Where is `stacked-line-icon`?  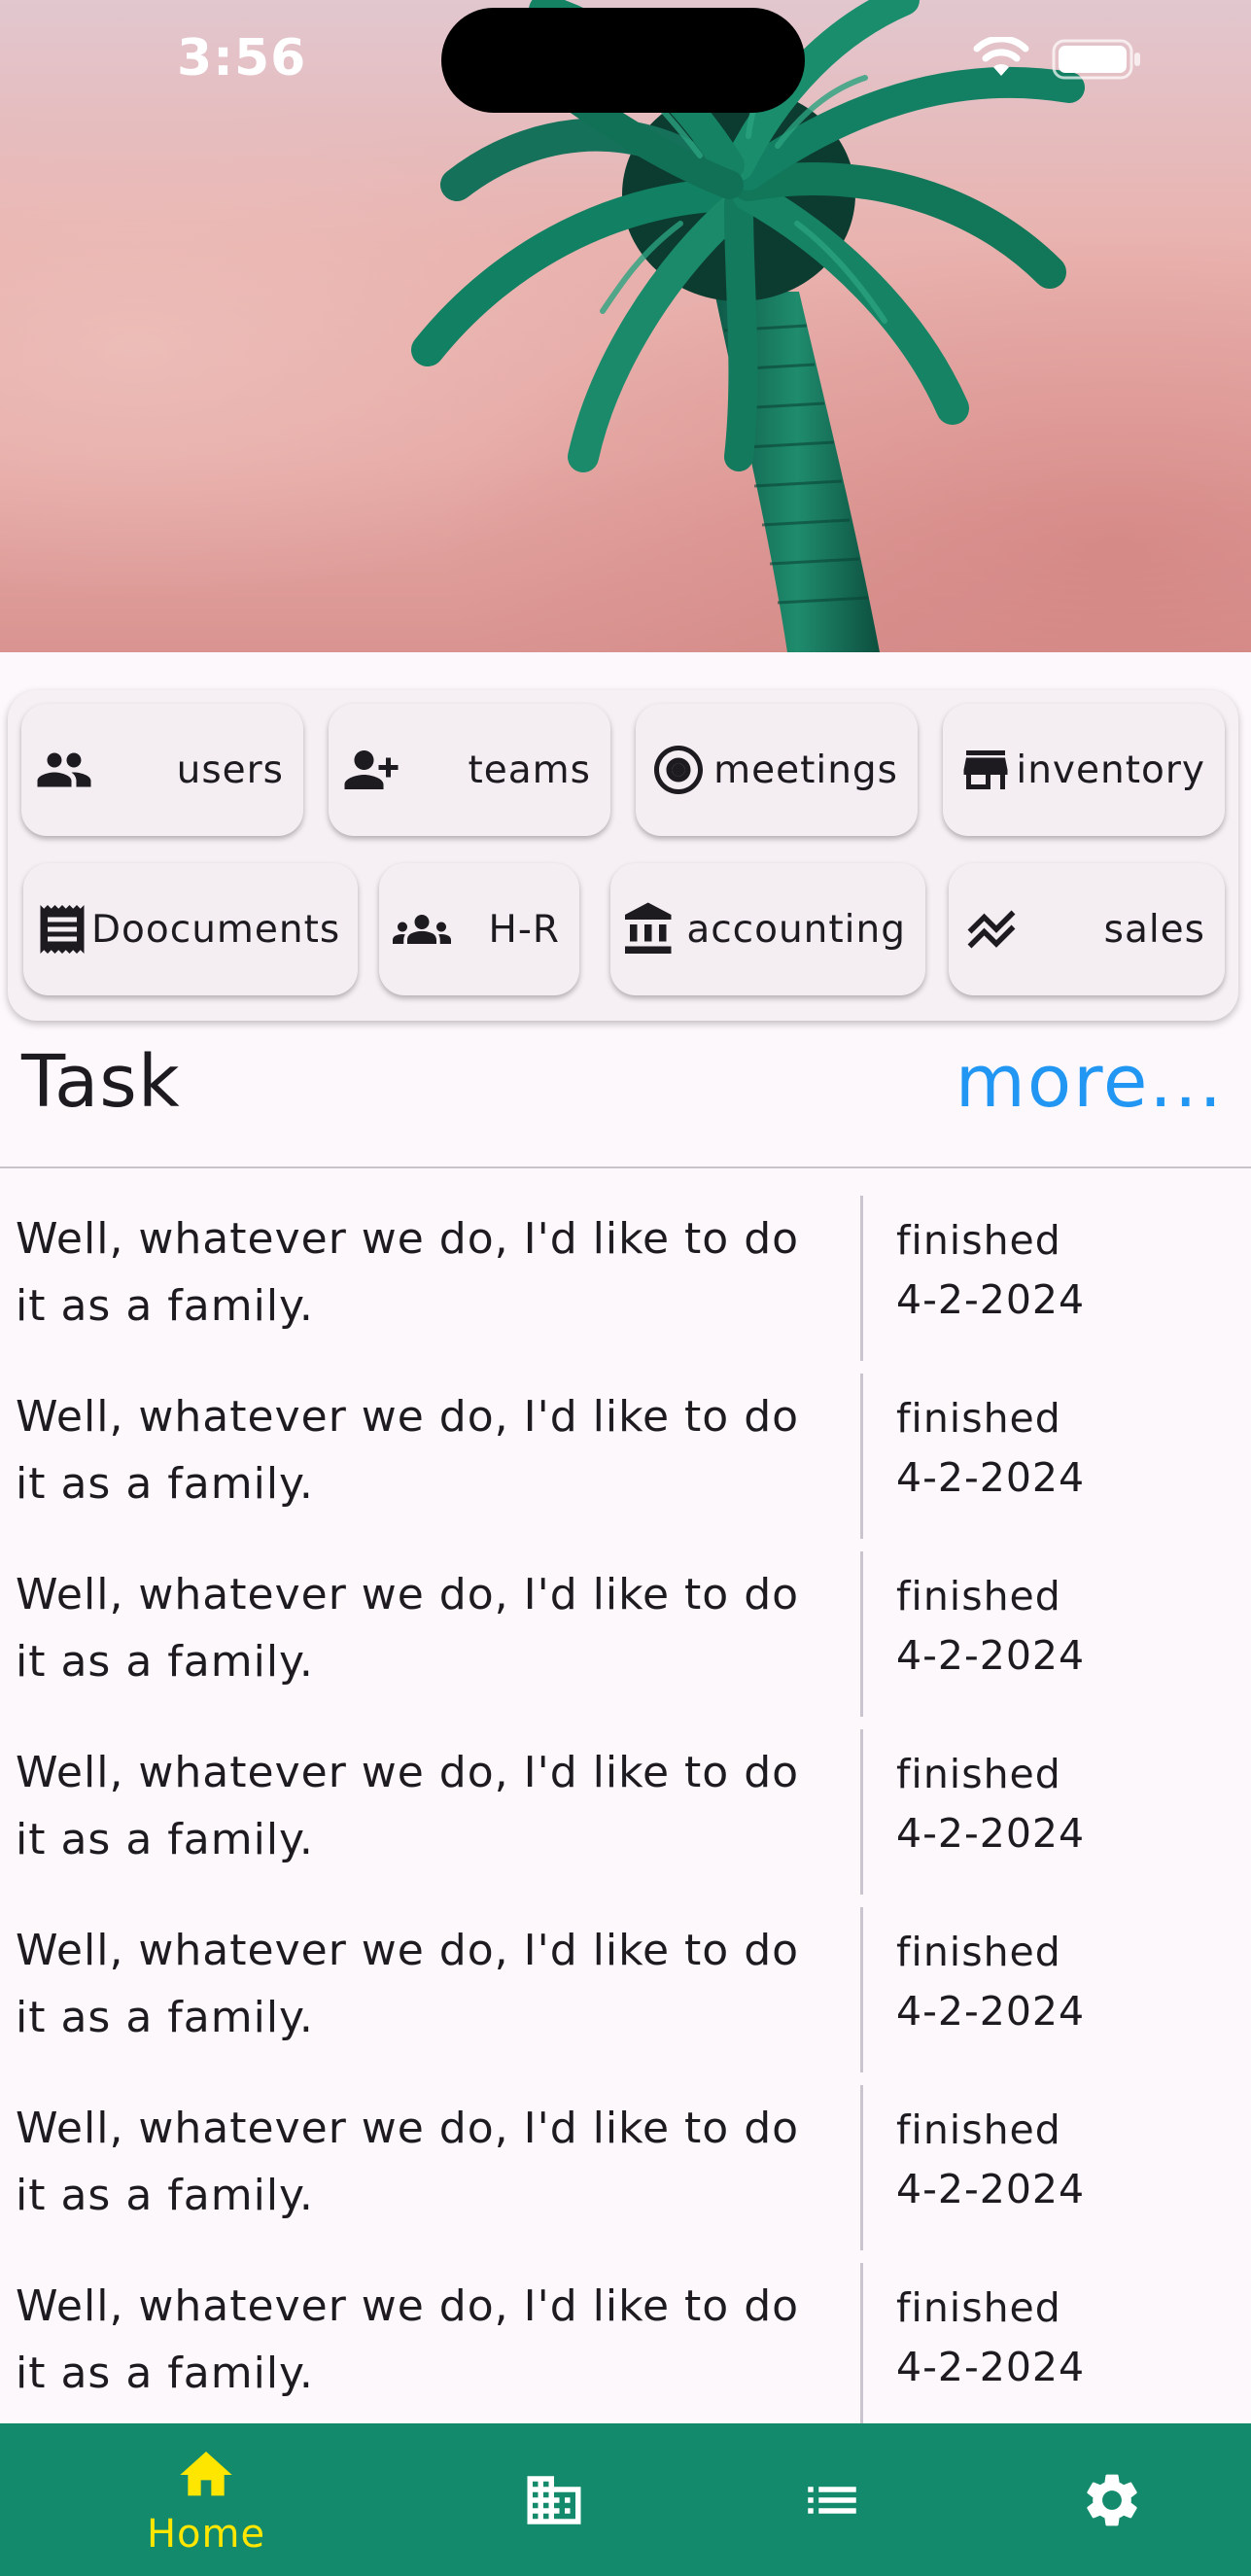
stacked-line-icon is located at coordinates (991, 929).